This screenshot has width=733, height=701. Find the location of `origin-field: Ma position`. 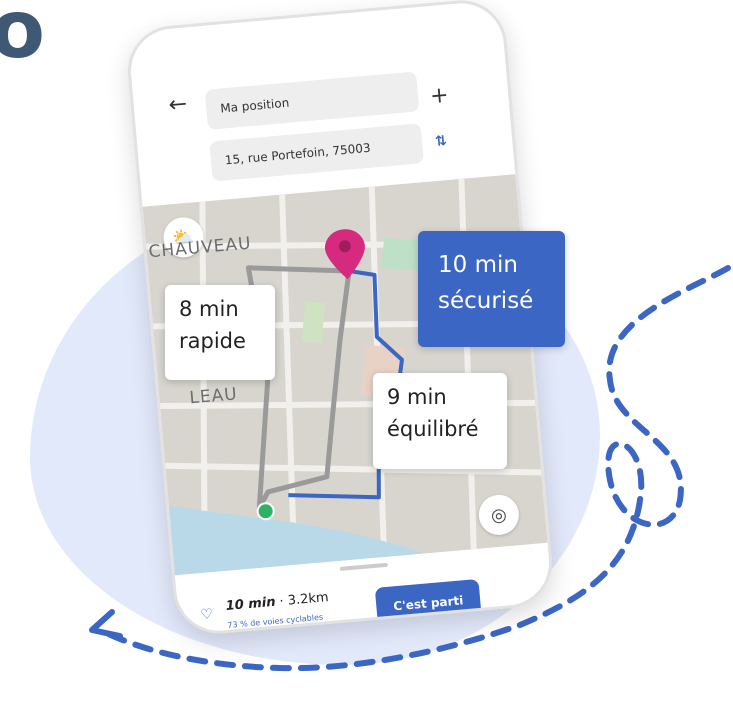

origin-field: Ma position is located at coordinates (312, 100).